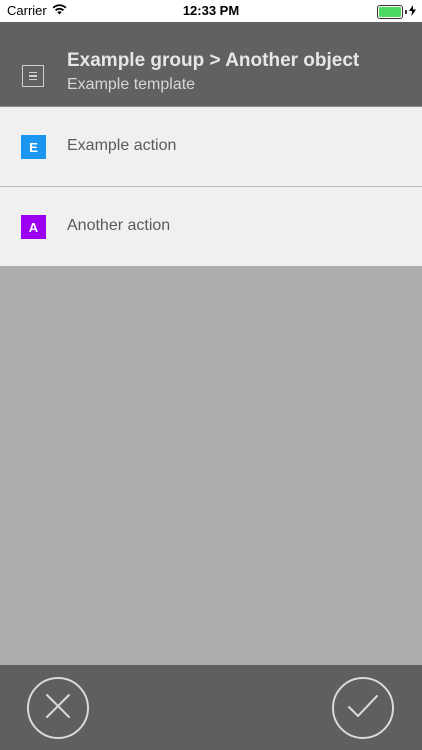  Describe the element at coordinates (119, 225) in the screenshot. I see `action-label: Another action` at that location.